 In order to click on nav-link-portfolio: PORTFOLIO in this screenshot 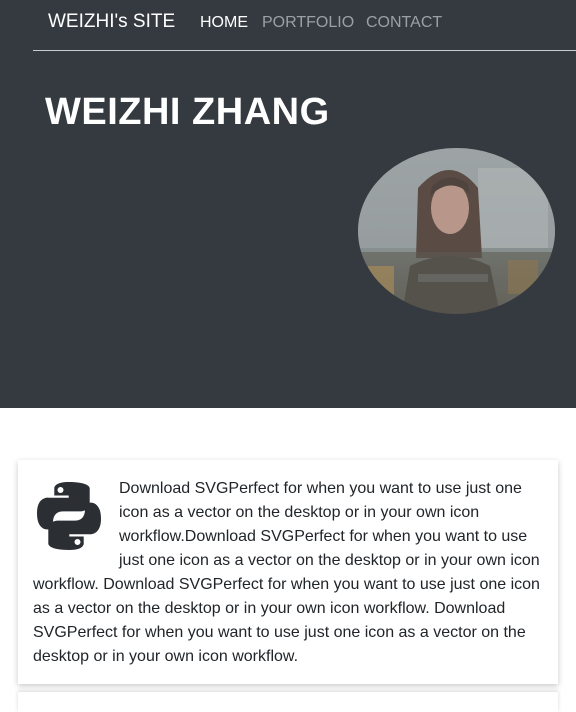, I will do `click(308, 23)`.